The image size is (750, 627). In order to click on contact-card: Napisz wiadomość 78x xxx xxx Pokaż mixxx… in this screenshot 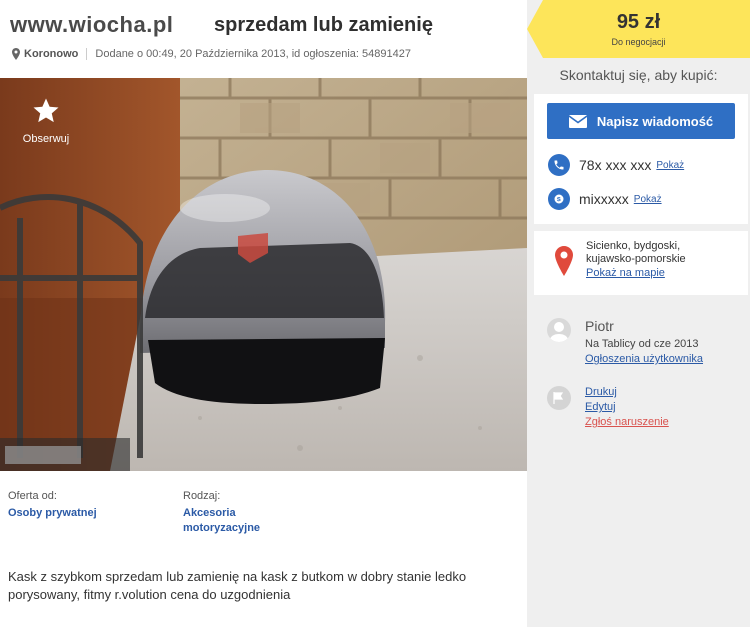, I will do `click(641, 159)`.